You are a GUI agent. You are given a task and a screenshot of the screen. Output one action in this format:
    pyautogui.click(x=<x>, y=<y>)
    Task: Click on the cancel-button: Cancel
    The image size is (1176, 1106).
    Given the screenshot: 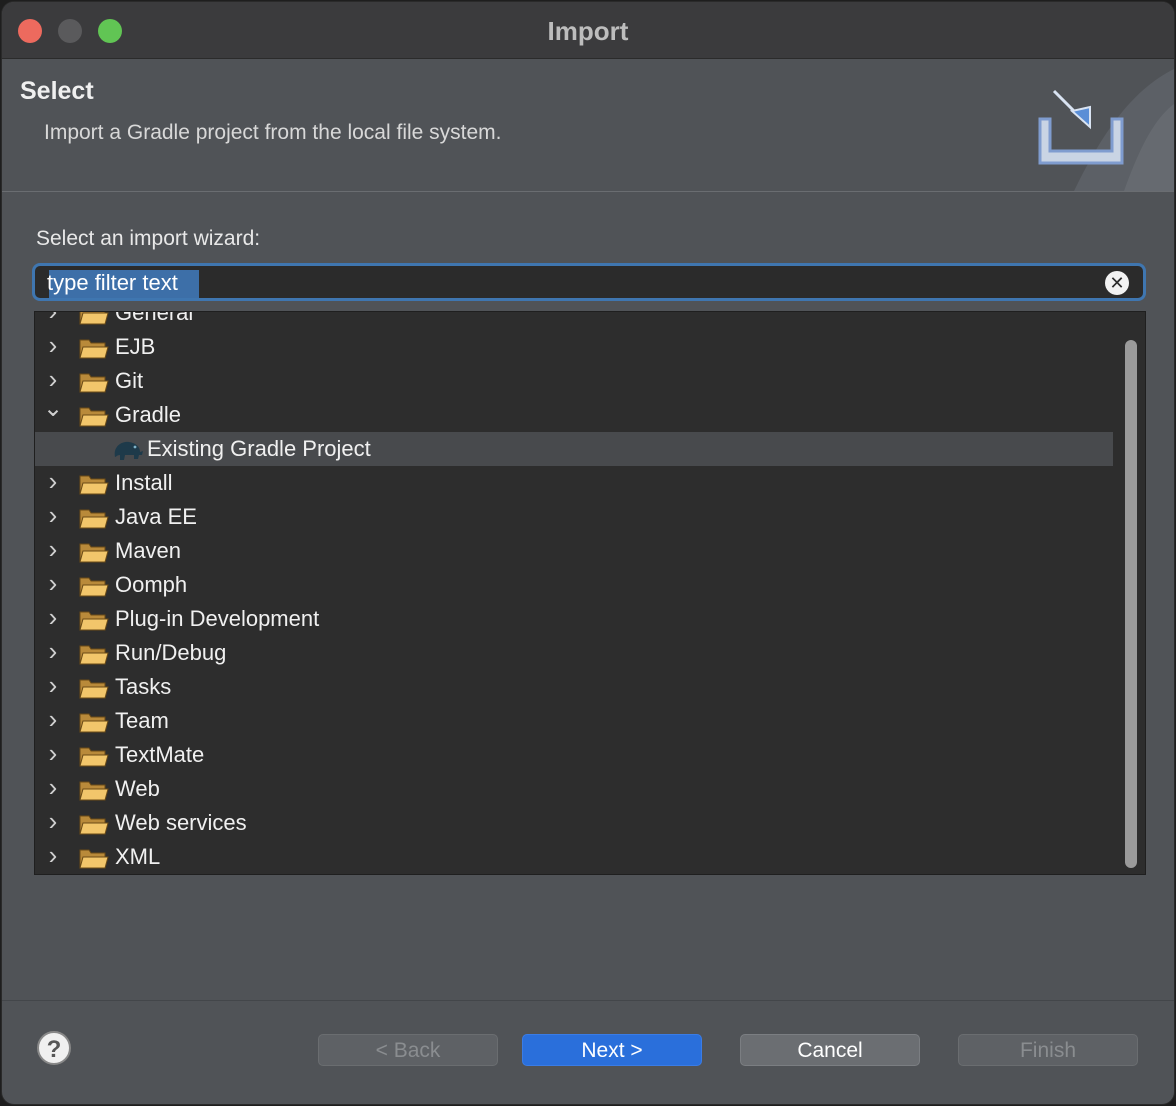 What is the action you would take?
    pyautogui.click(x=830, y=1050)
    